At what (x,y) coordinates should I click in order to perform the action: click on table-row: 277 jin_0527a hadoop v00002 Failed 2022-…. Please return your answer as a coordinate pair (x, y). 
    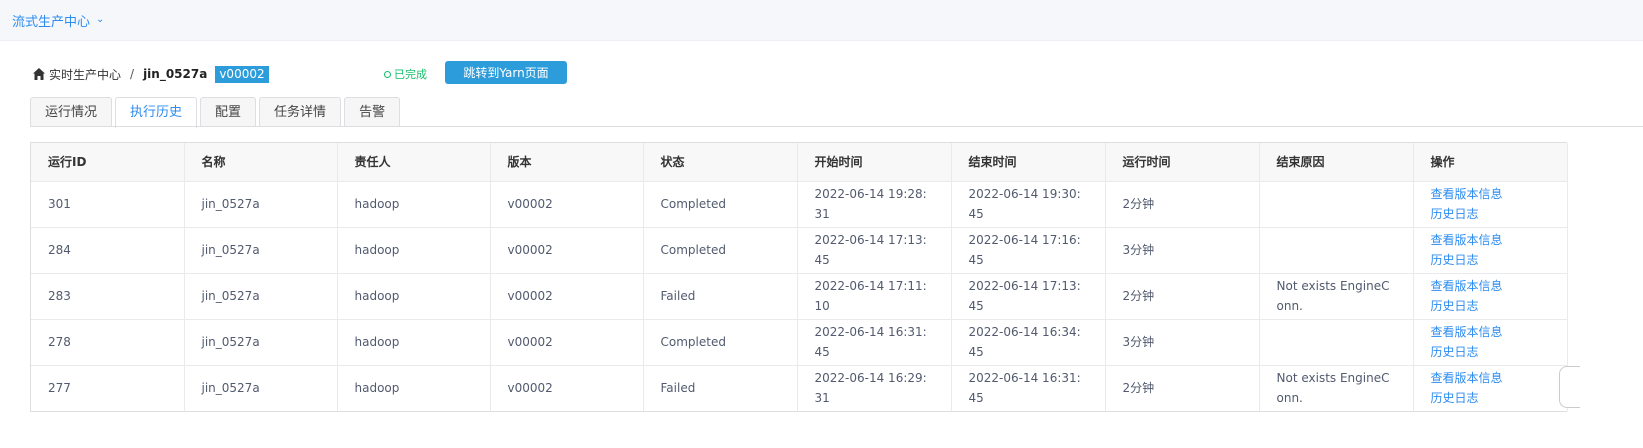
    Looking at the image, I should click on (799, 388).